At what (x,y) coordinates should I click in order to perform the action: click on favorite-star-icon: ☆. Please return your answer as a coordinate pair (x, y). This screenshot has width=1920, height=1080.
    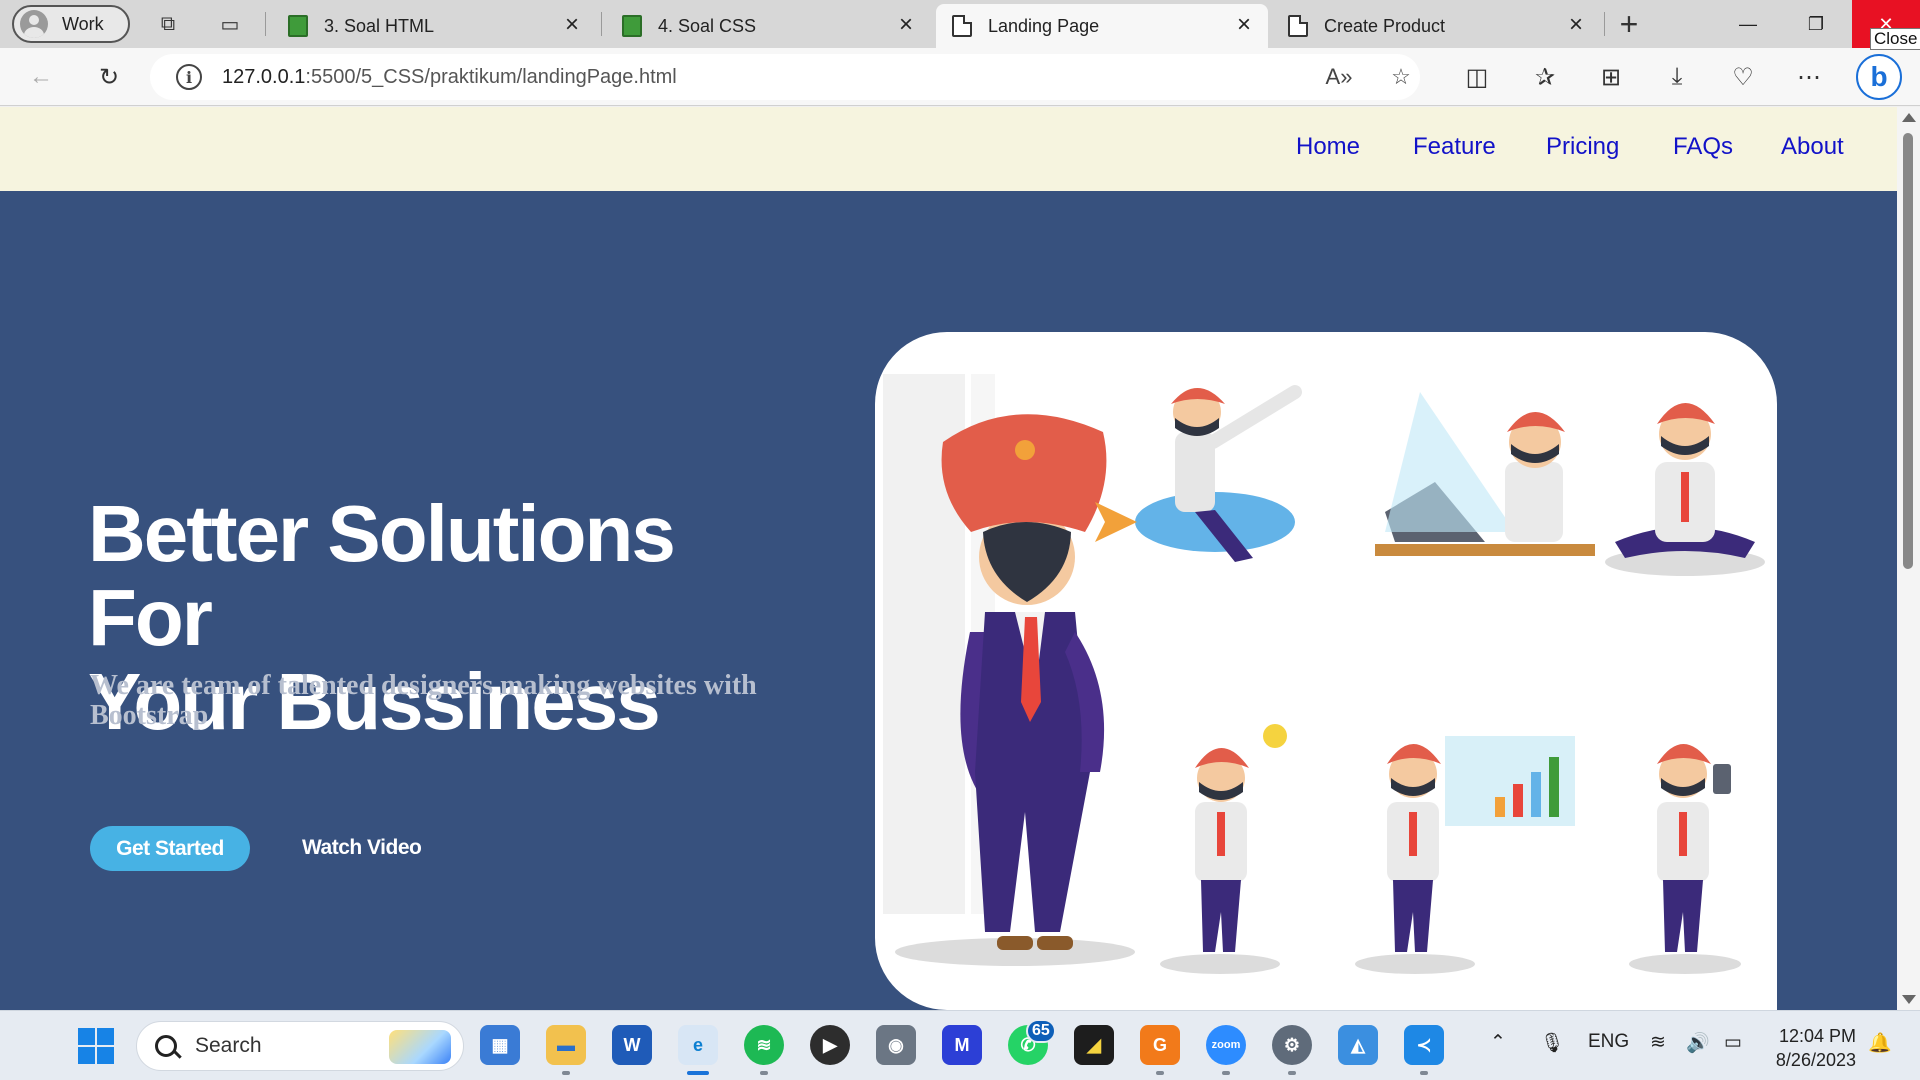
    Looking at the image, I should click on (1401, 77).